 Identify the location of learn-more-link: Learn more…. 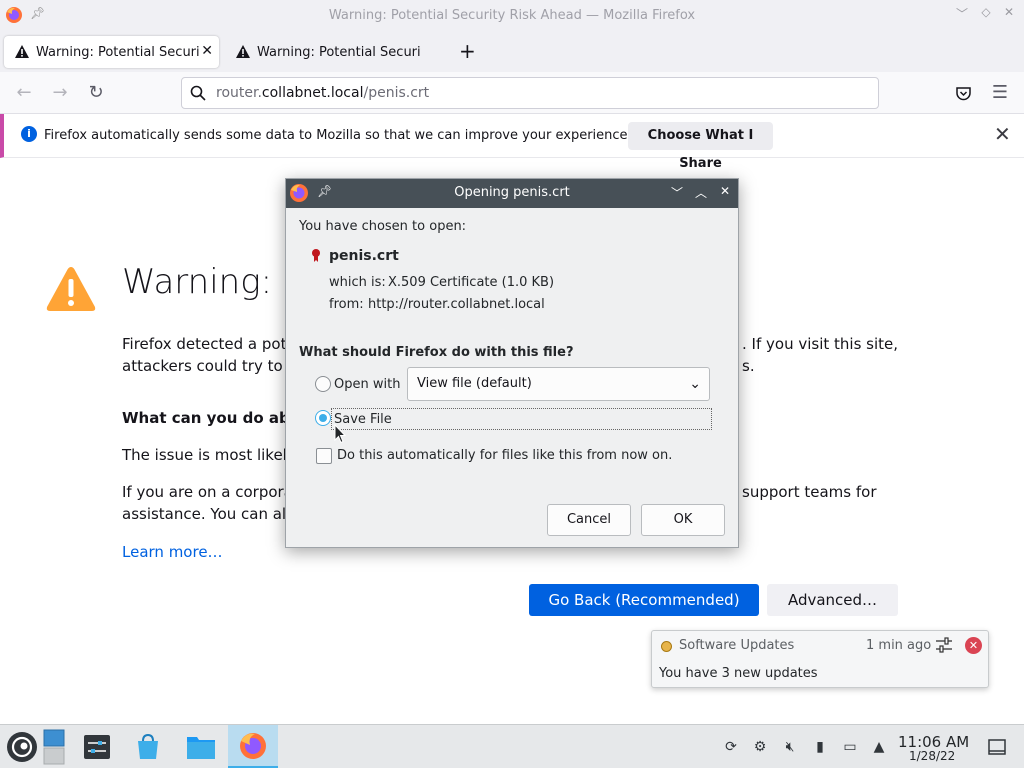
(172, 552).